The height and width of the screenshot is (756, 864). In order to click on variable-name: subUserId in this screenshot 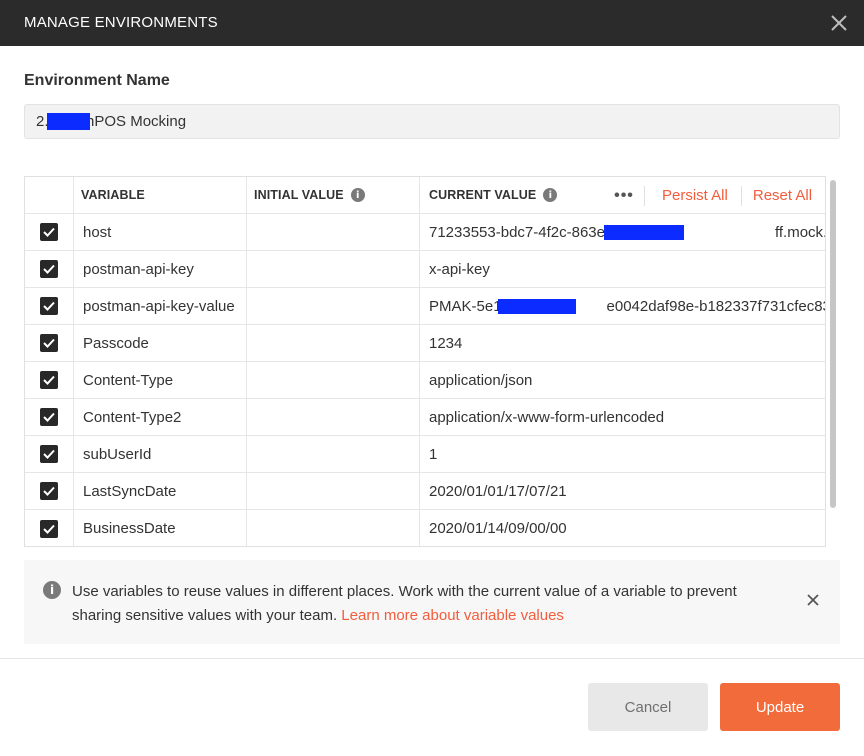, I will do `click(160, 454)`.